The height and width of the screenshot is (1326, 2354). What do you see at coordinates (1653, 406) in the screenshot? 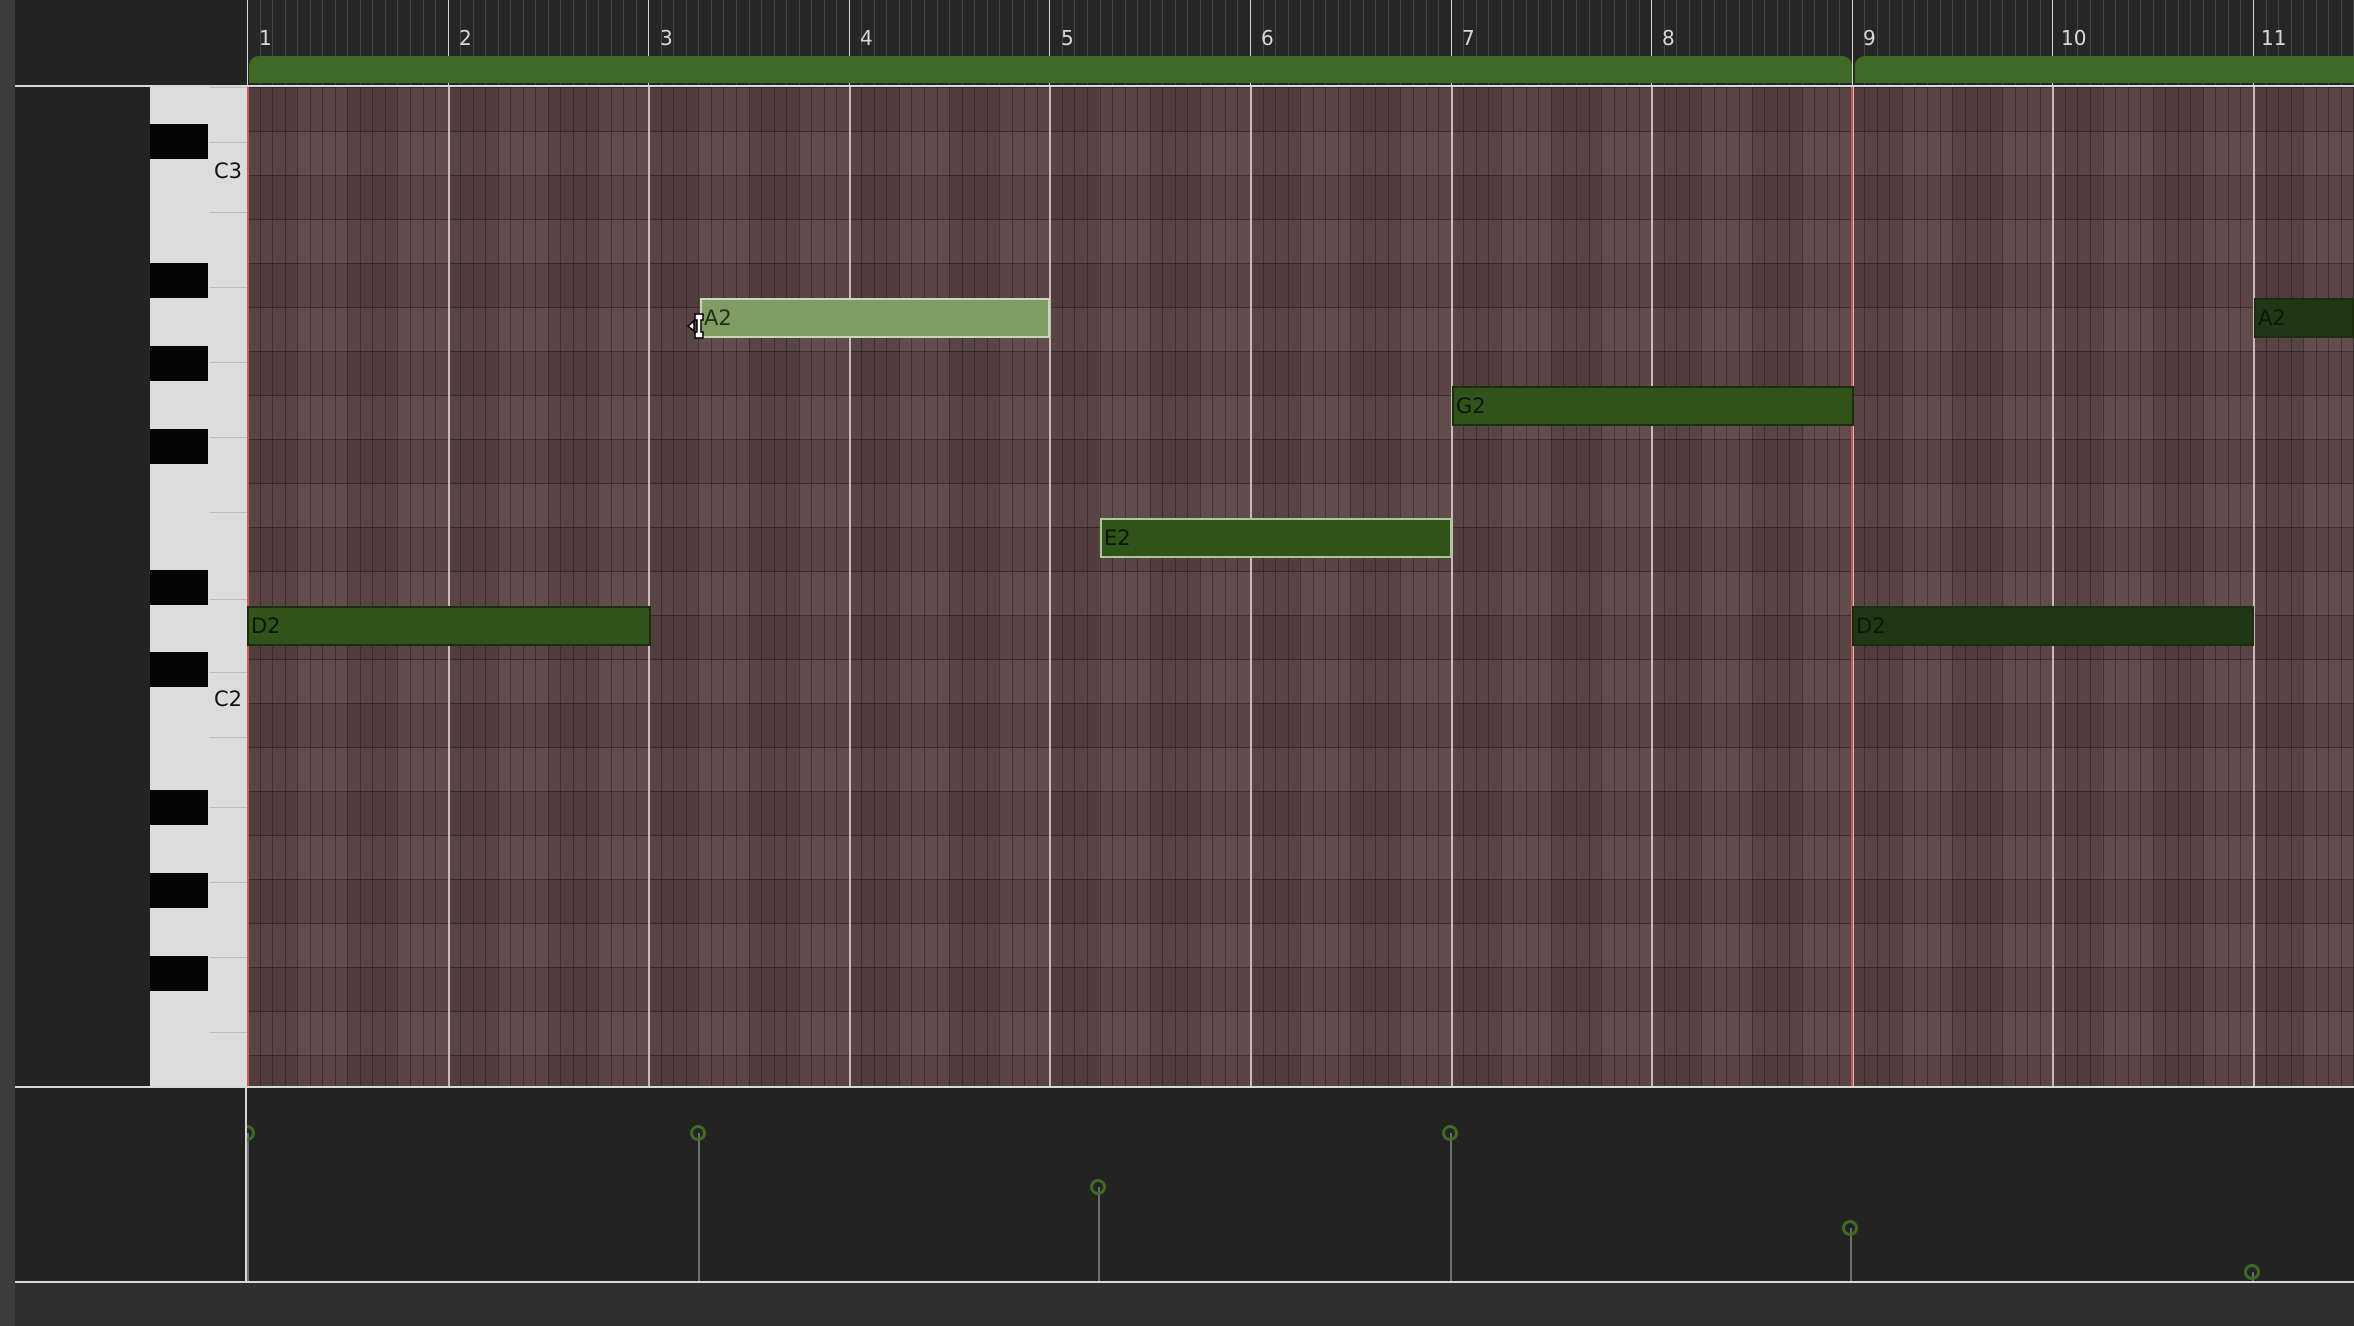
I see `midi-note: G2` at bounding box center [1653, 406].